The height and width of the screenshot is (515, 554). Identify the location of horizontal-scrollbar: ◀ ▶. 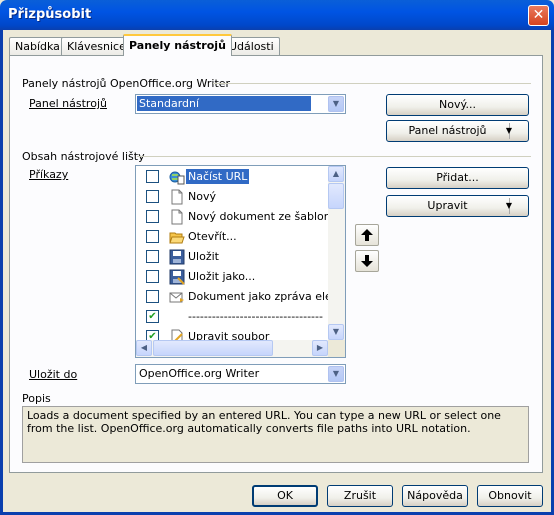
(232, 348).